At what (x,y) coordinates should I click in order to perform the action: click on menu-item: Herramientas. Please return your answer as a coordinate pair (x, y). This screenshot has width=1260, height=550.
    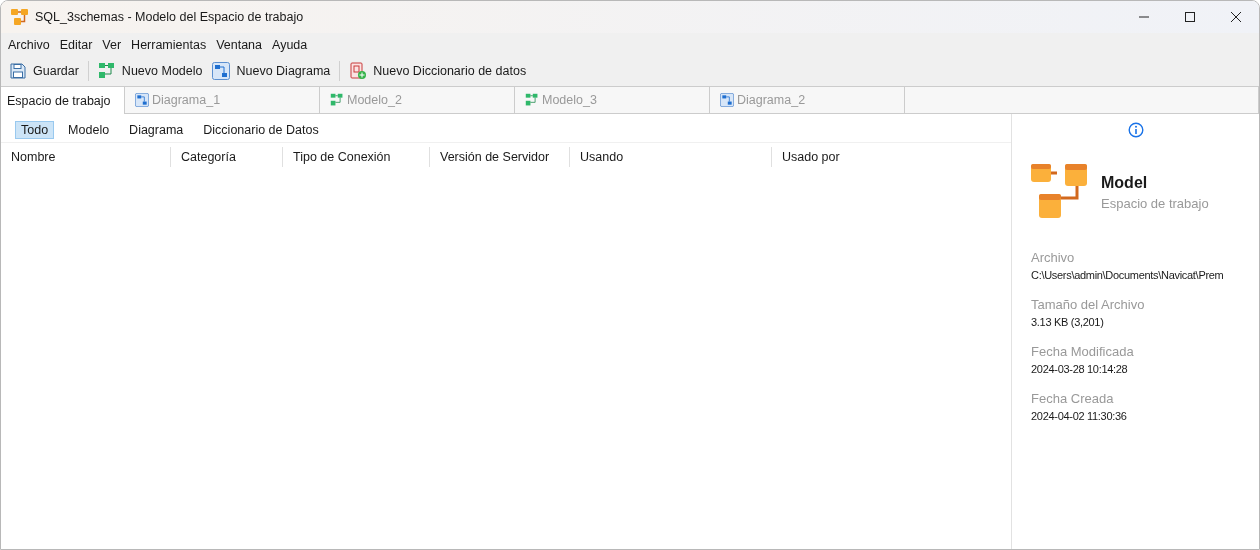
    Looking at the image, I should click on (169, 44).